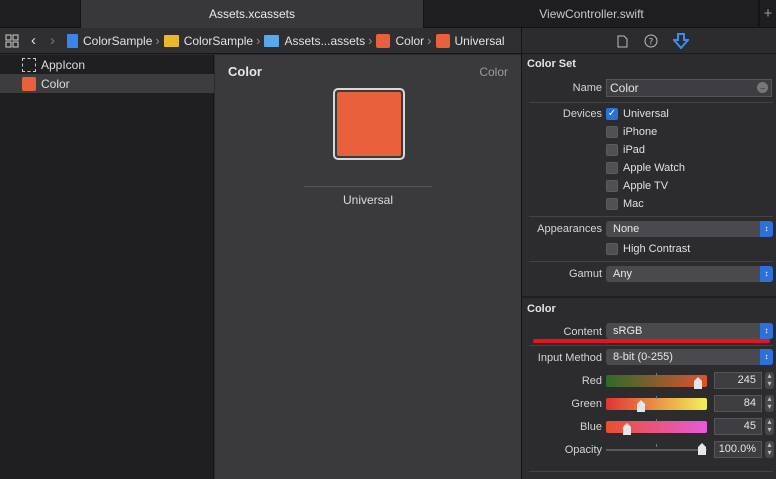  I want to click on forward-arrow-icon: ›, so click(52, 40).